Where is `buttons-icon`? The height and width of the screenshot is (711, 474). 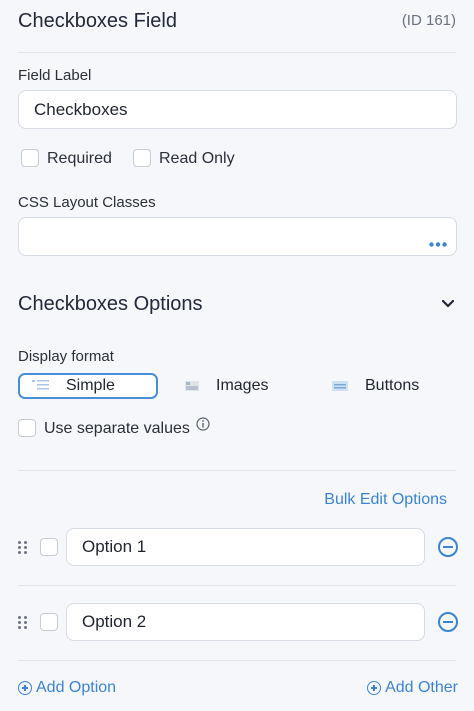 buttons-icon is located at coordinates (340, 388).